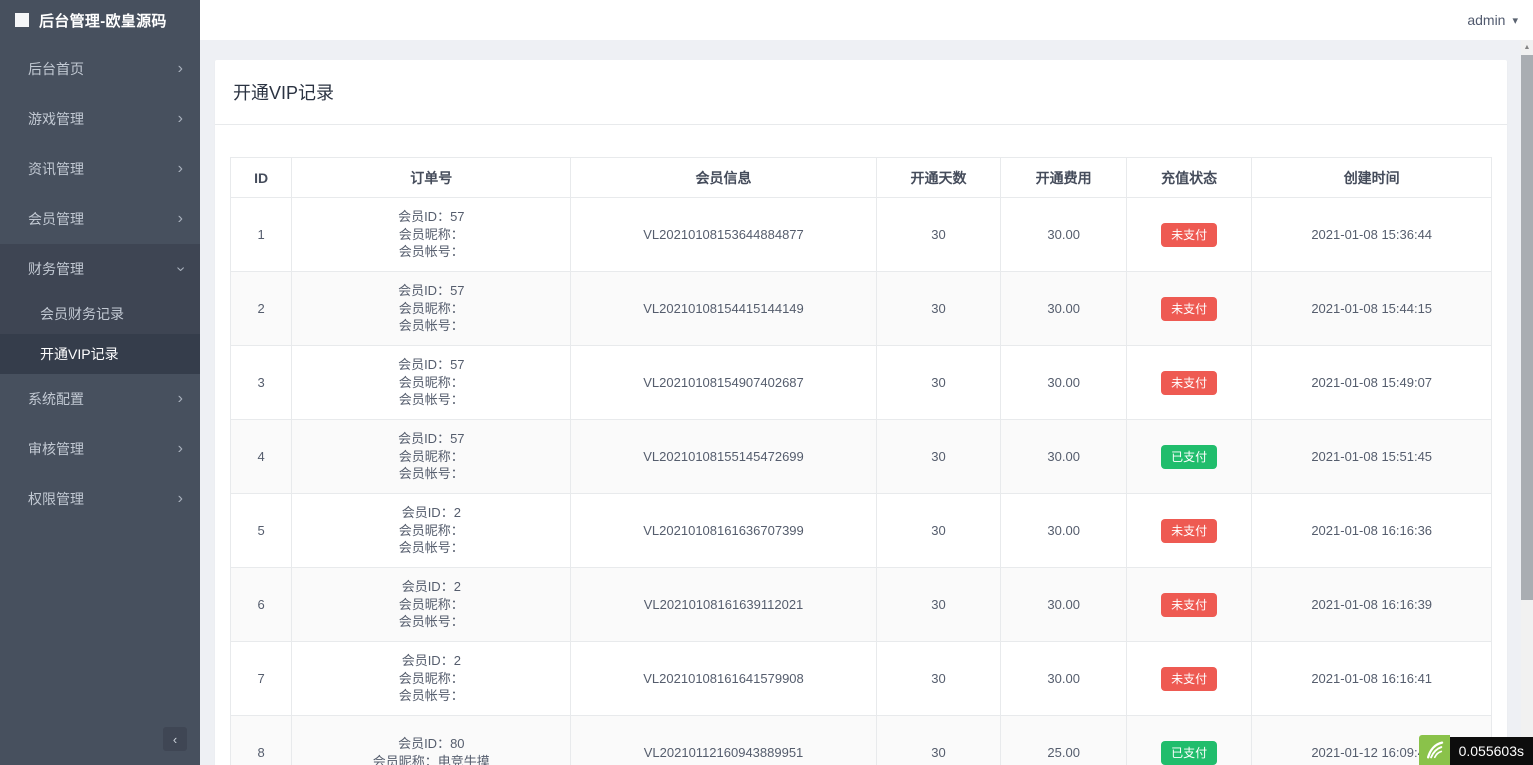 This screenshot has width=1533, height=765. Describe the element at coordinates (1491, 751) in the screenshot. I see `page-load-time: 0.055603s` at that location.